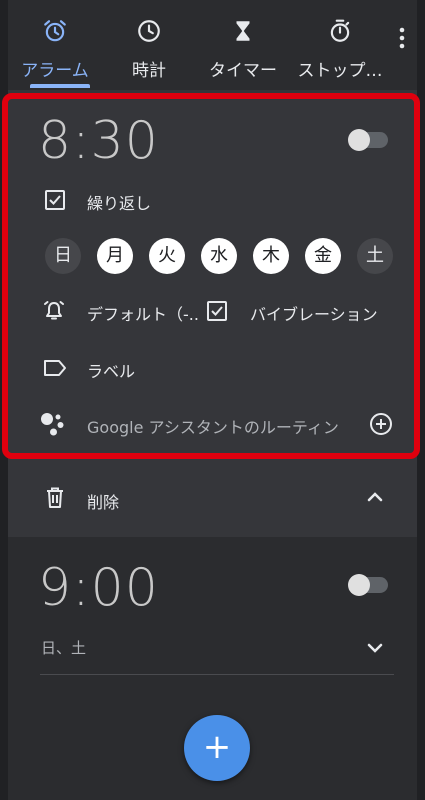 The image size is (425, 800). What do you see at coordinates (143, 313) in the screenshot?
I see `ringtone-button: デフォルト（-..` at bounding box center [143, 313].